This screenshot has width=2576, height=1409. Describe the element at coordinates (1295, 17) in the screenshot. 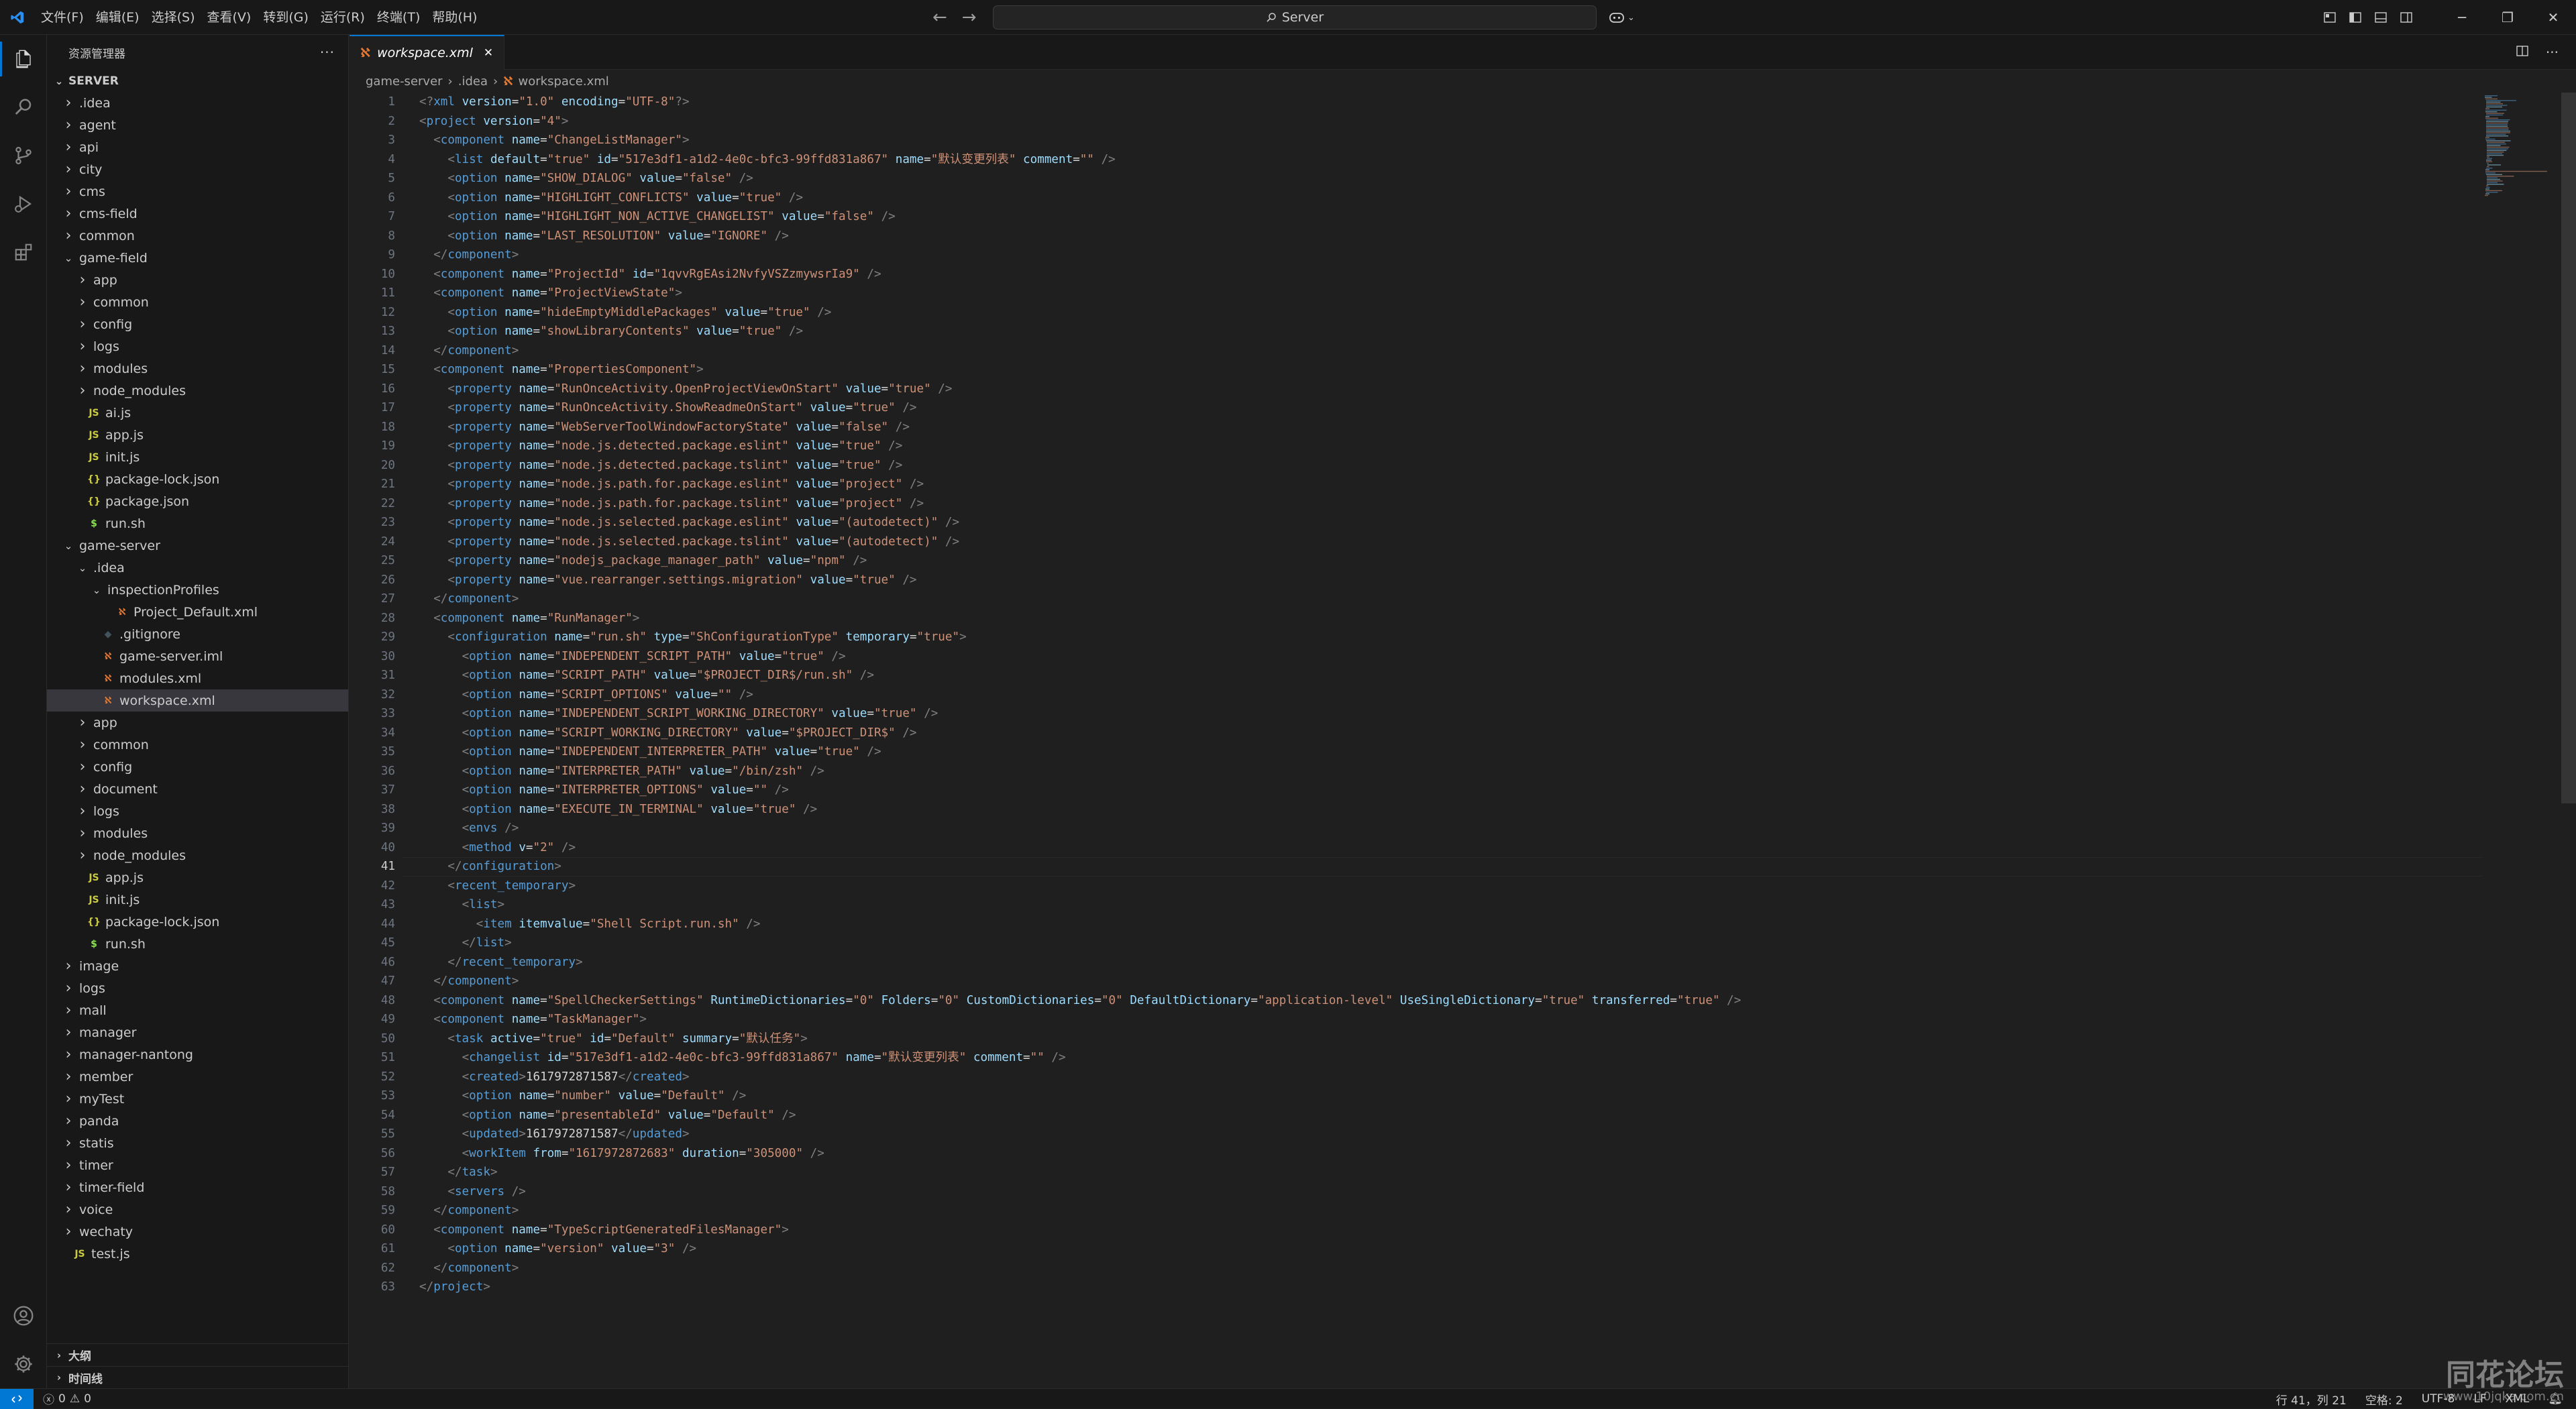

I see `command-center-search: Server` at that location.